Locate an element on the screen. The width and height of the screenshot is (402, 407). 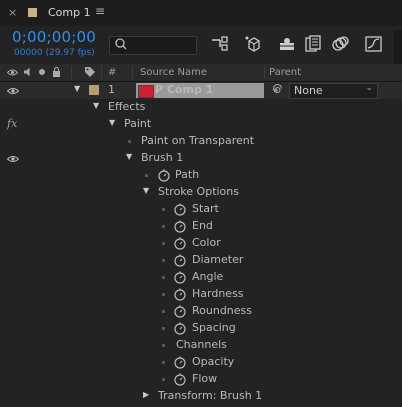
source-name-column: Source Name is located at coordinates (173, 72).